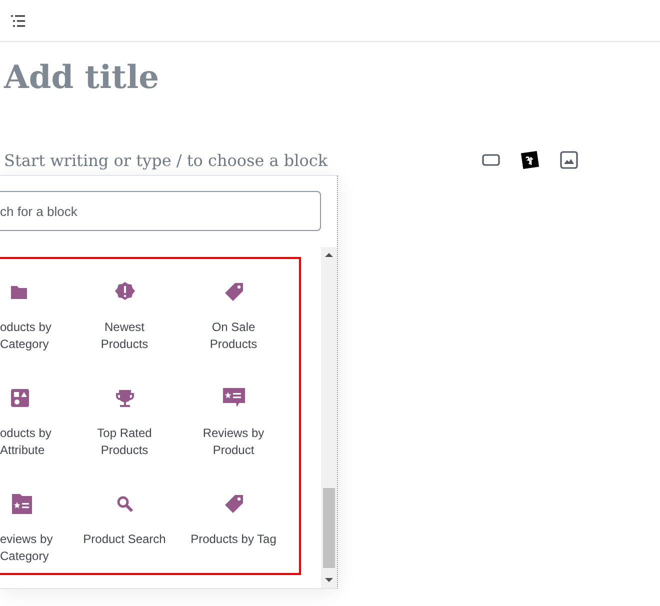 This screenshot has width=660, height=606. What do you see at coordinates (491, 160) in the screenshot?
I see `rectangle-icon` at bounding box center [491, 160].